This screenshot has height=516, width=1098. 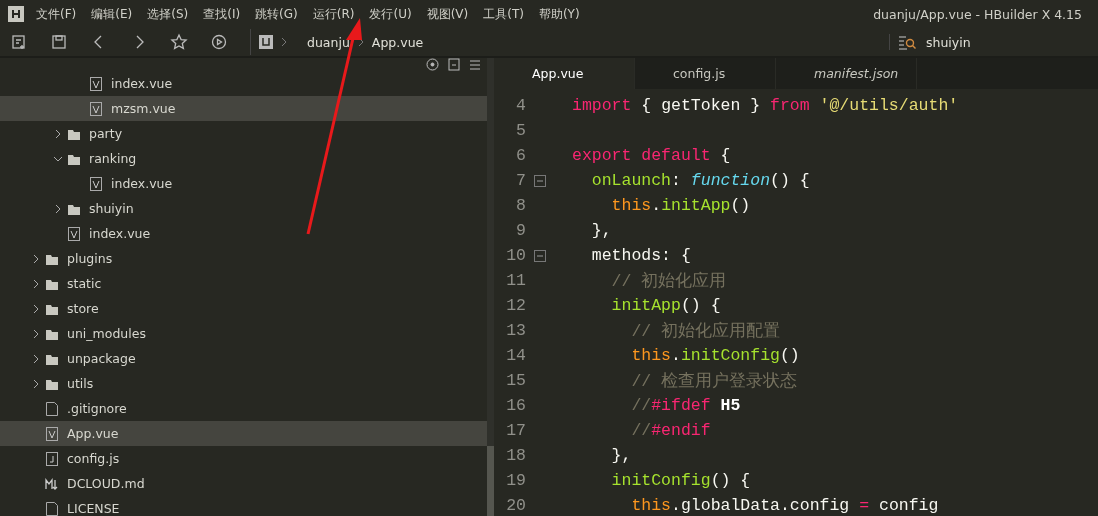 I want to click on menu-item: 查找(I), so click(x=222, y=14).